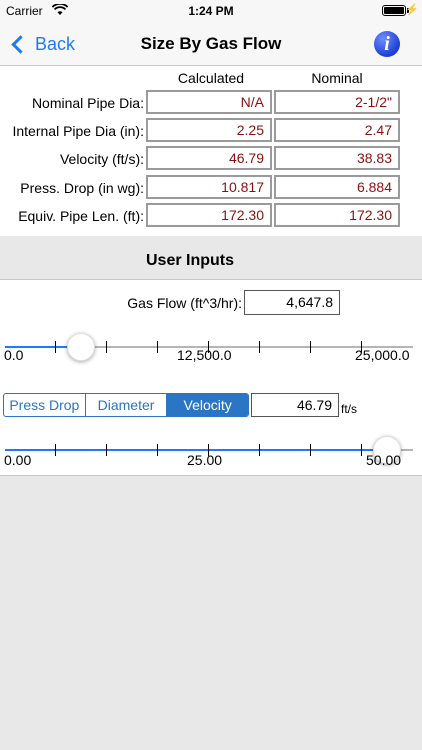 This screenshot has width=422, height=750. Describe the element at coordinates (337, 102) in the screenshot. I see `nominal-value: 2-1/2"` at that location.